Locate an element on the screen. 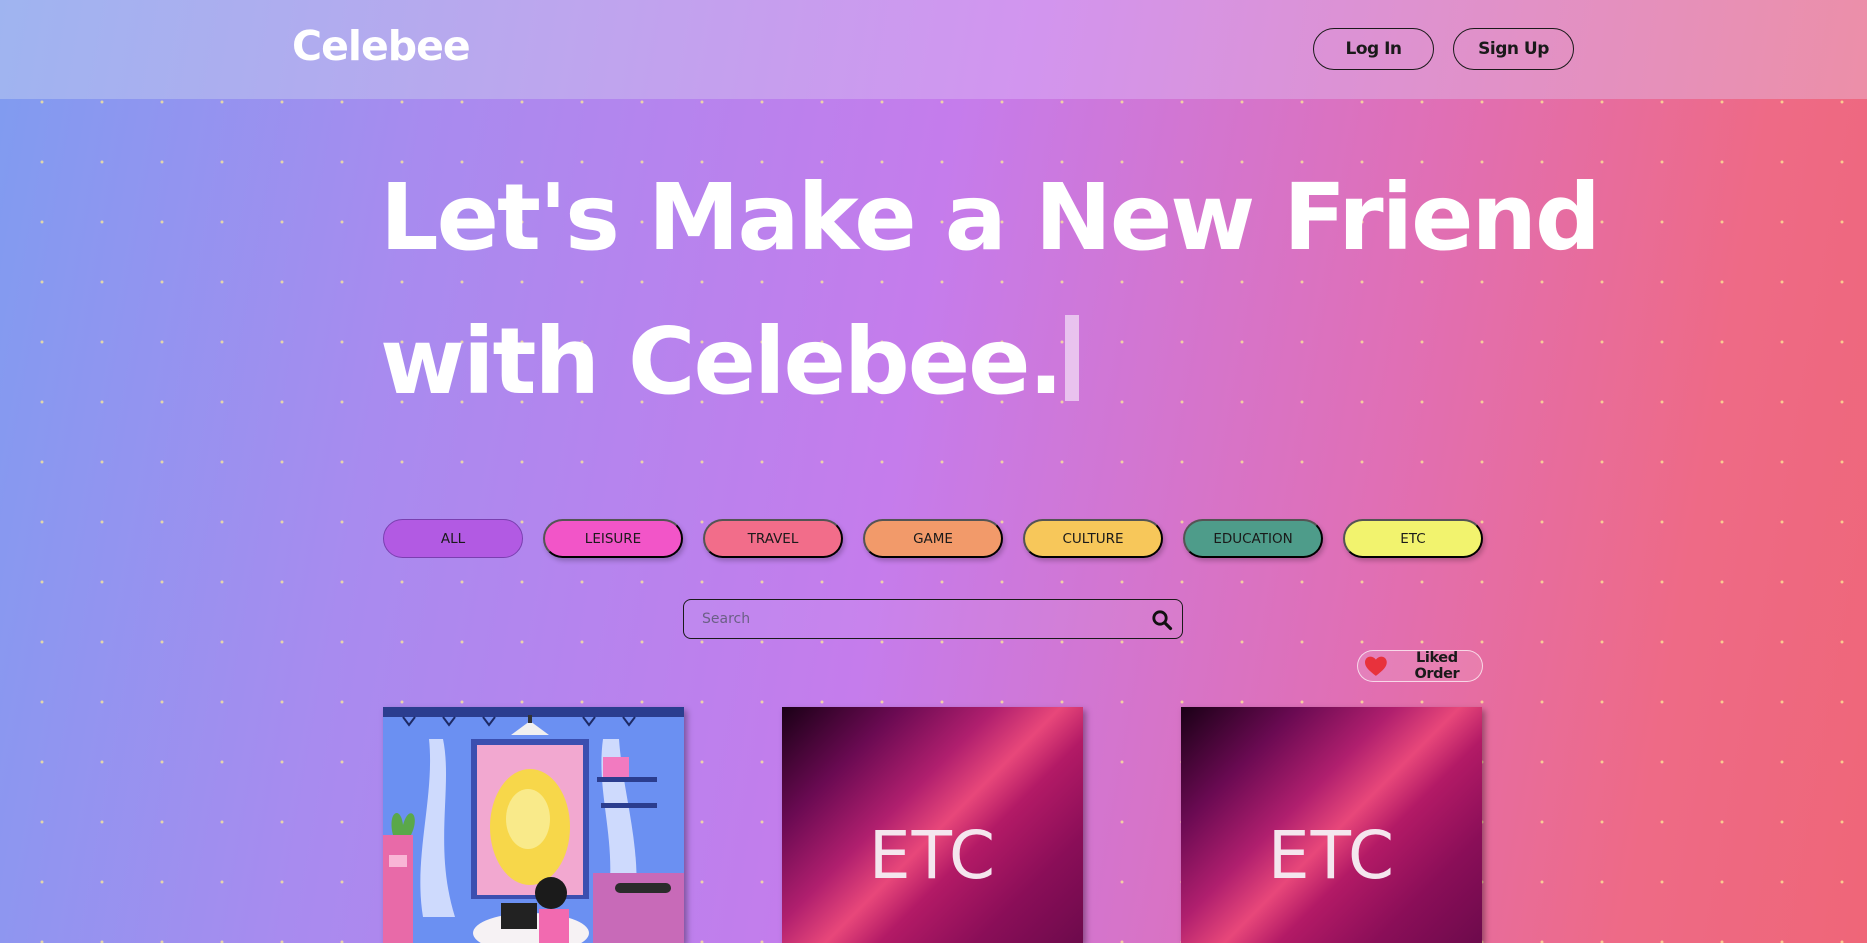 The width and height of the screenshot is (1867, 943). room-illustration is located at coordinates (533, 825).